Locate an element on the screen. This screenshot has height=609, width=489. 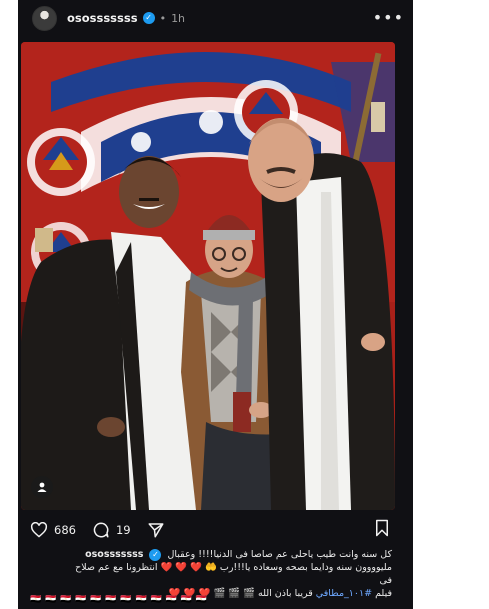
bookmark-icon is located at coordinates (382, 528).